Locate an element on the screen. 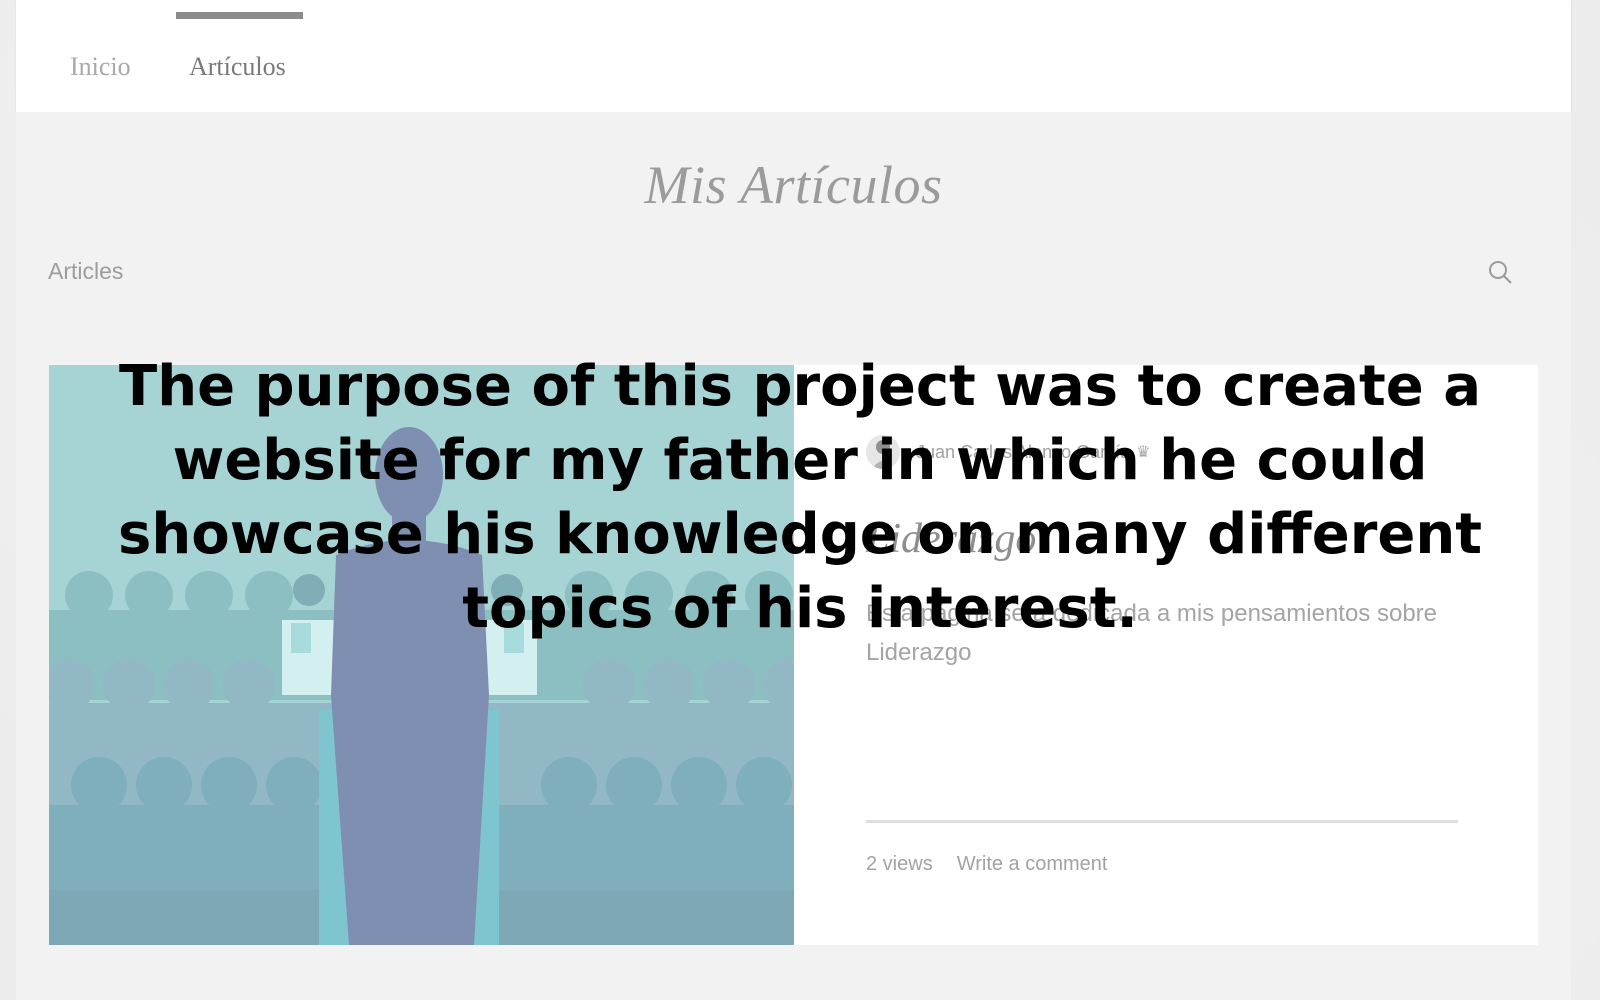 The height and width of the screenshot is (1000, 1600). blog-section-label: Articles is located at coordinates (86, 271).